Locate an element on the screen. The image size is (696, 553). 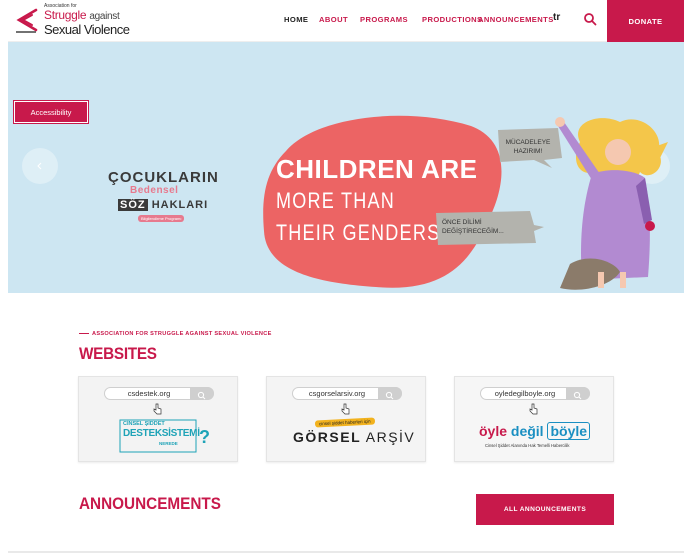
program-logo-line1: ÇOCUKLARIN is located at coordinates (163, 177).